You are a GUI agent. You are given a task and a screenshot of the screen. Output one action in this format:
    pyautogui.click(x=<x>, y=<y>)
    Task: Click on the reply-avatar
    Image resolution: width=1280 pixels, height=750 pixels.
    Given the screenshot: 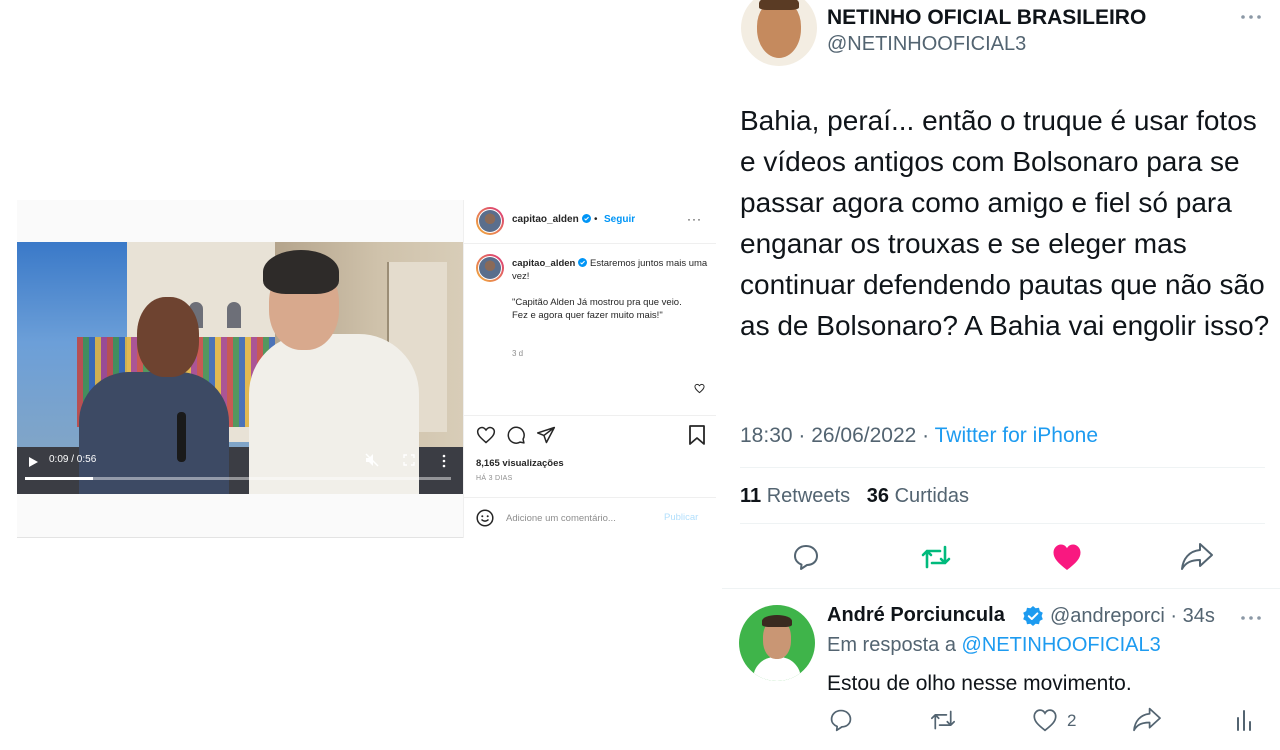 What is the action you would take?
    pyautogui.click(x=777, y=643)
    